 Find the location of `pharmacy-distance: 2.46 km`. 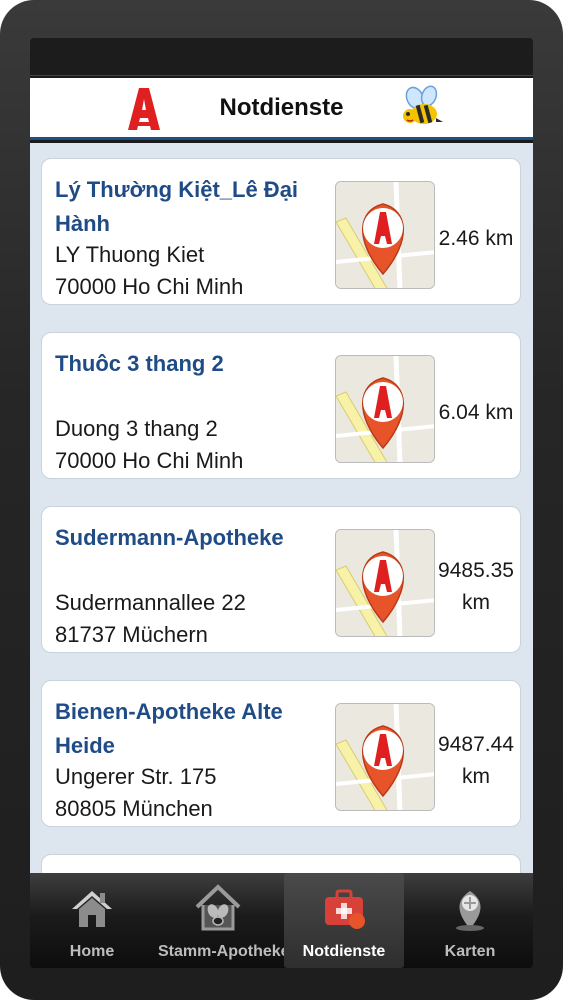

pharmacy-distance: 2.46 km is located at coordinates (476, 238).